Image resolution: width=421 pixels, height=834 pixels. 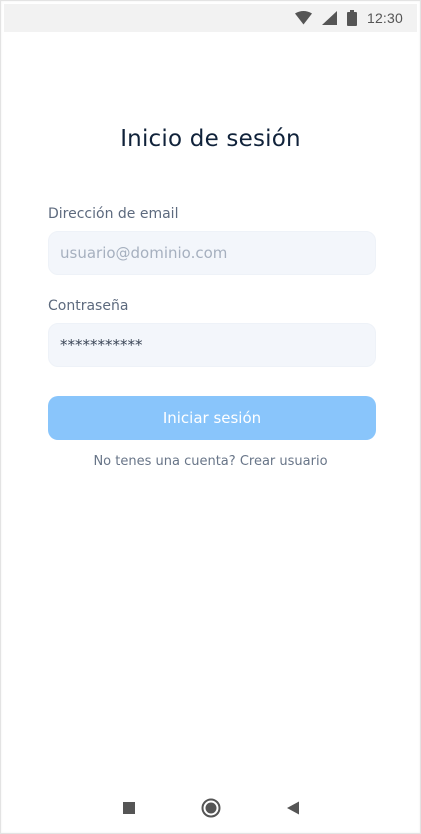 What do you see at coordinates (210, 139) in the screenshot?
I see `page-title: Inicio de sesión` at bounding box center [210, 139].